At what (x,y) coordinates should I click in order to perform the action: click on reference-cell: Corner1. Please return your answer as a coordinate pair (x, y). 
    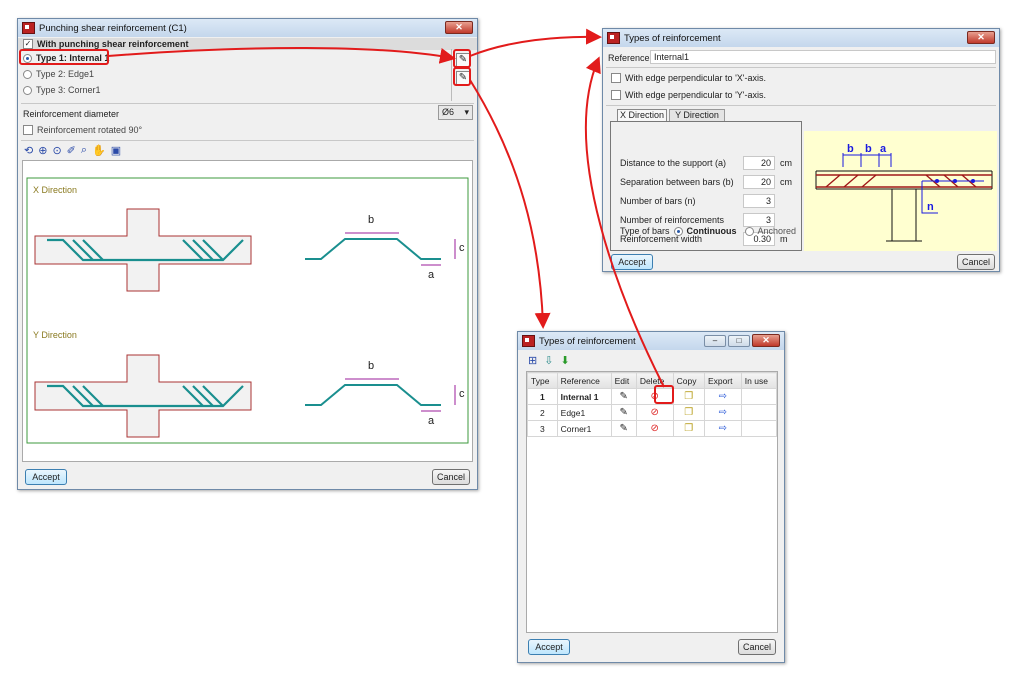
    Looking at the image, I should click on (584, 428).